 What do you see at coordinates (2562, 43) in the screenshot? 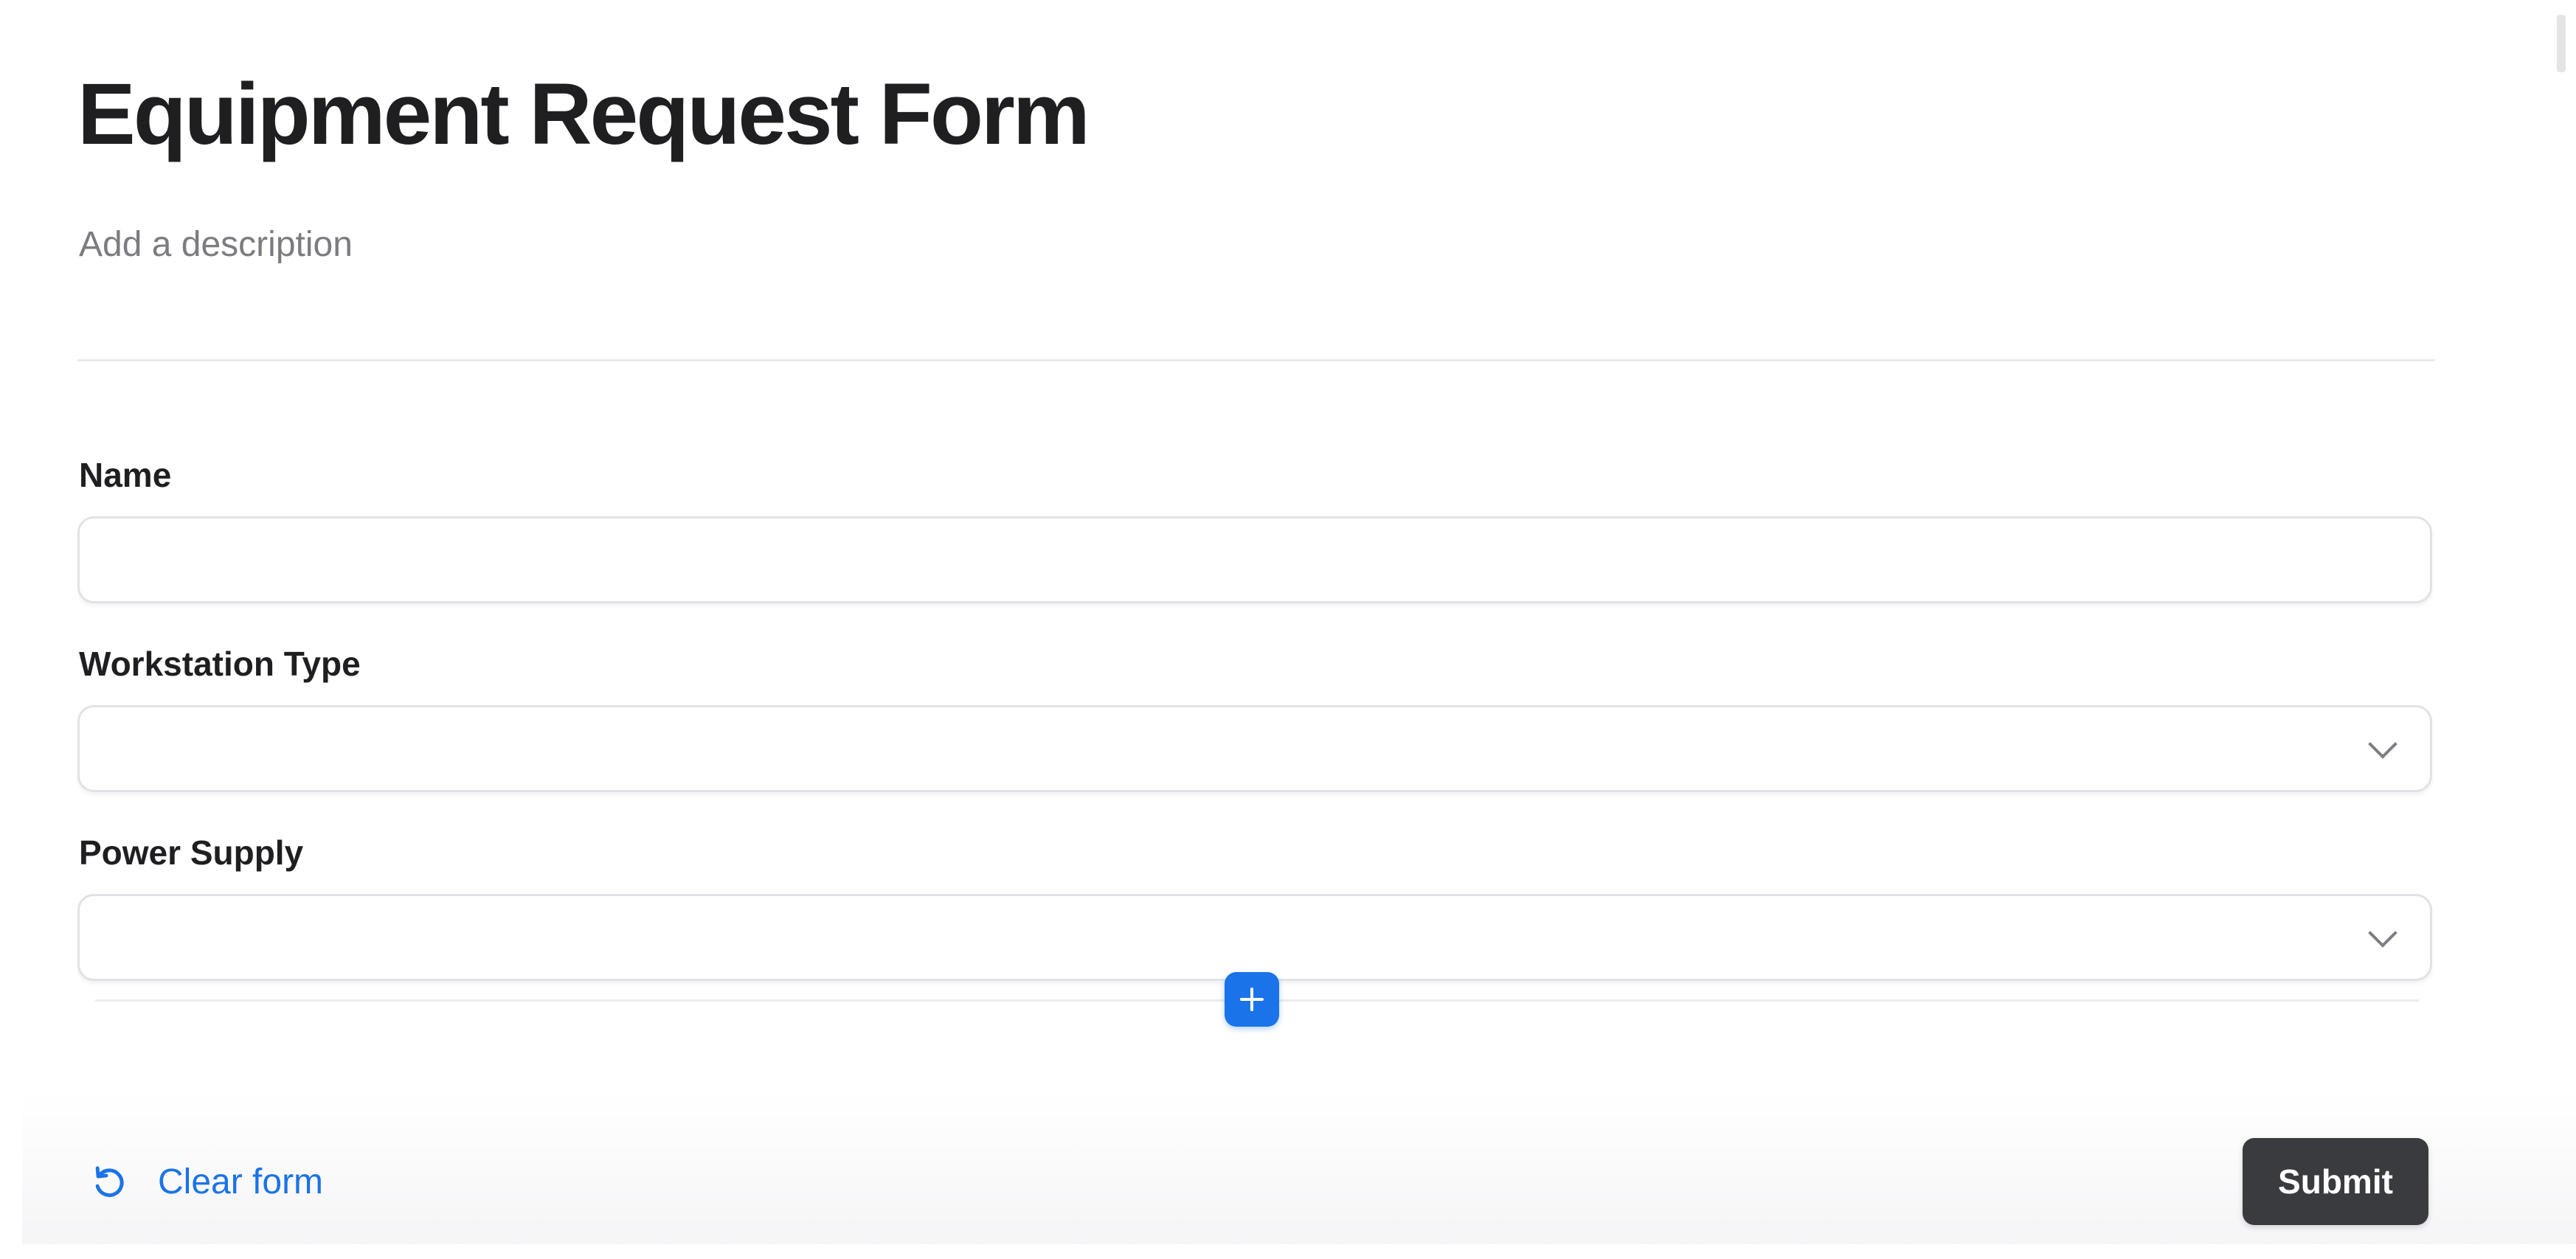
I see `scrollbar-thumb` at bounding box center [2562, 43].